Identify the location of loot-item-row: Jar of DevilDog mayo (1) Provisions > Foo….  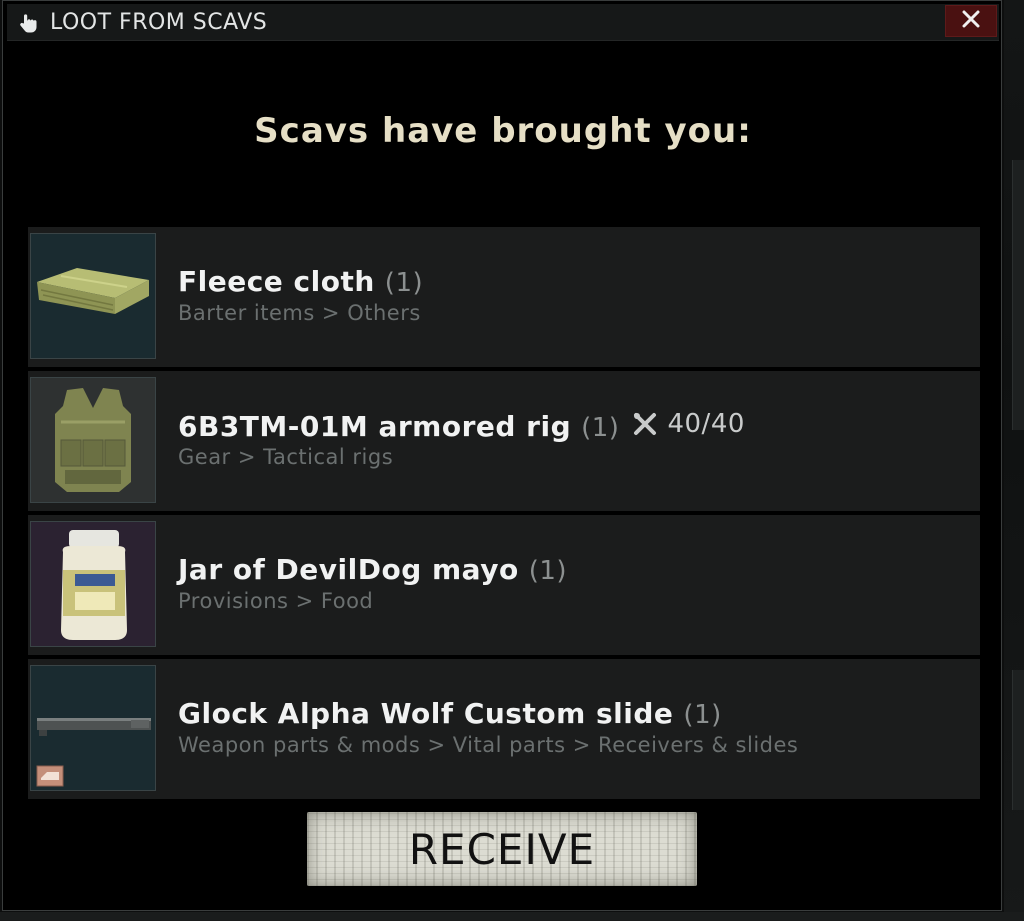
(504, 585).